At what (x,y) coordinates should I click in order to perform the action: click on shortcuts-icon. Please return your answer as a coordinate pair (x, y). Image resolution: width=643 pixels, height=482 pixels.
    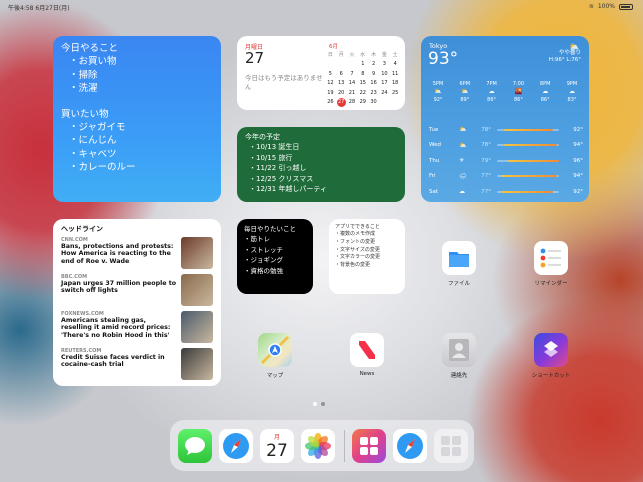
    Looking at the image, I should click on (551, 350).